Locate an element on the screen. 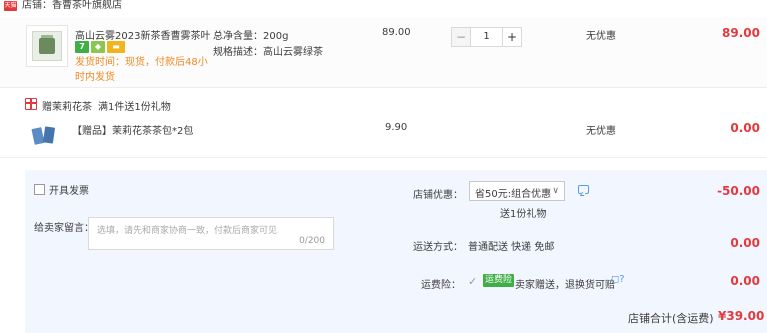 Image resolution: width=767 pixels, height=333 pixels. message-placeholder: 选填，请先和商家协商一致，付款后商家可见 is located at coordinates (187, 231).